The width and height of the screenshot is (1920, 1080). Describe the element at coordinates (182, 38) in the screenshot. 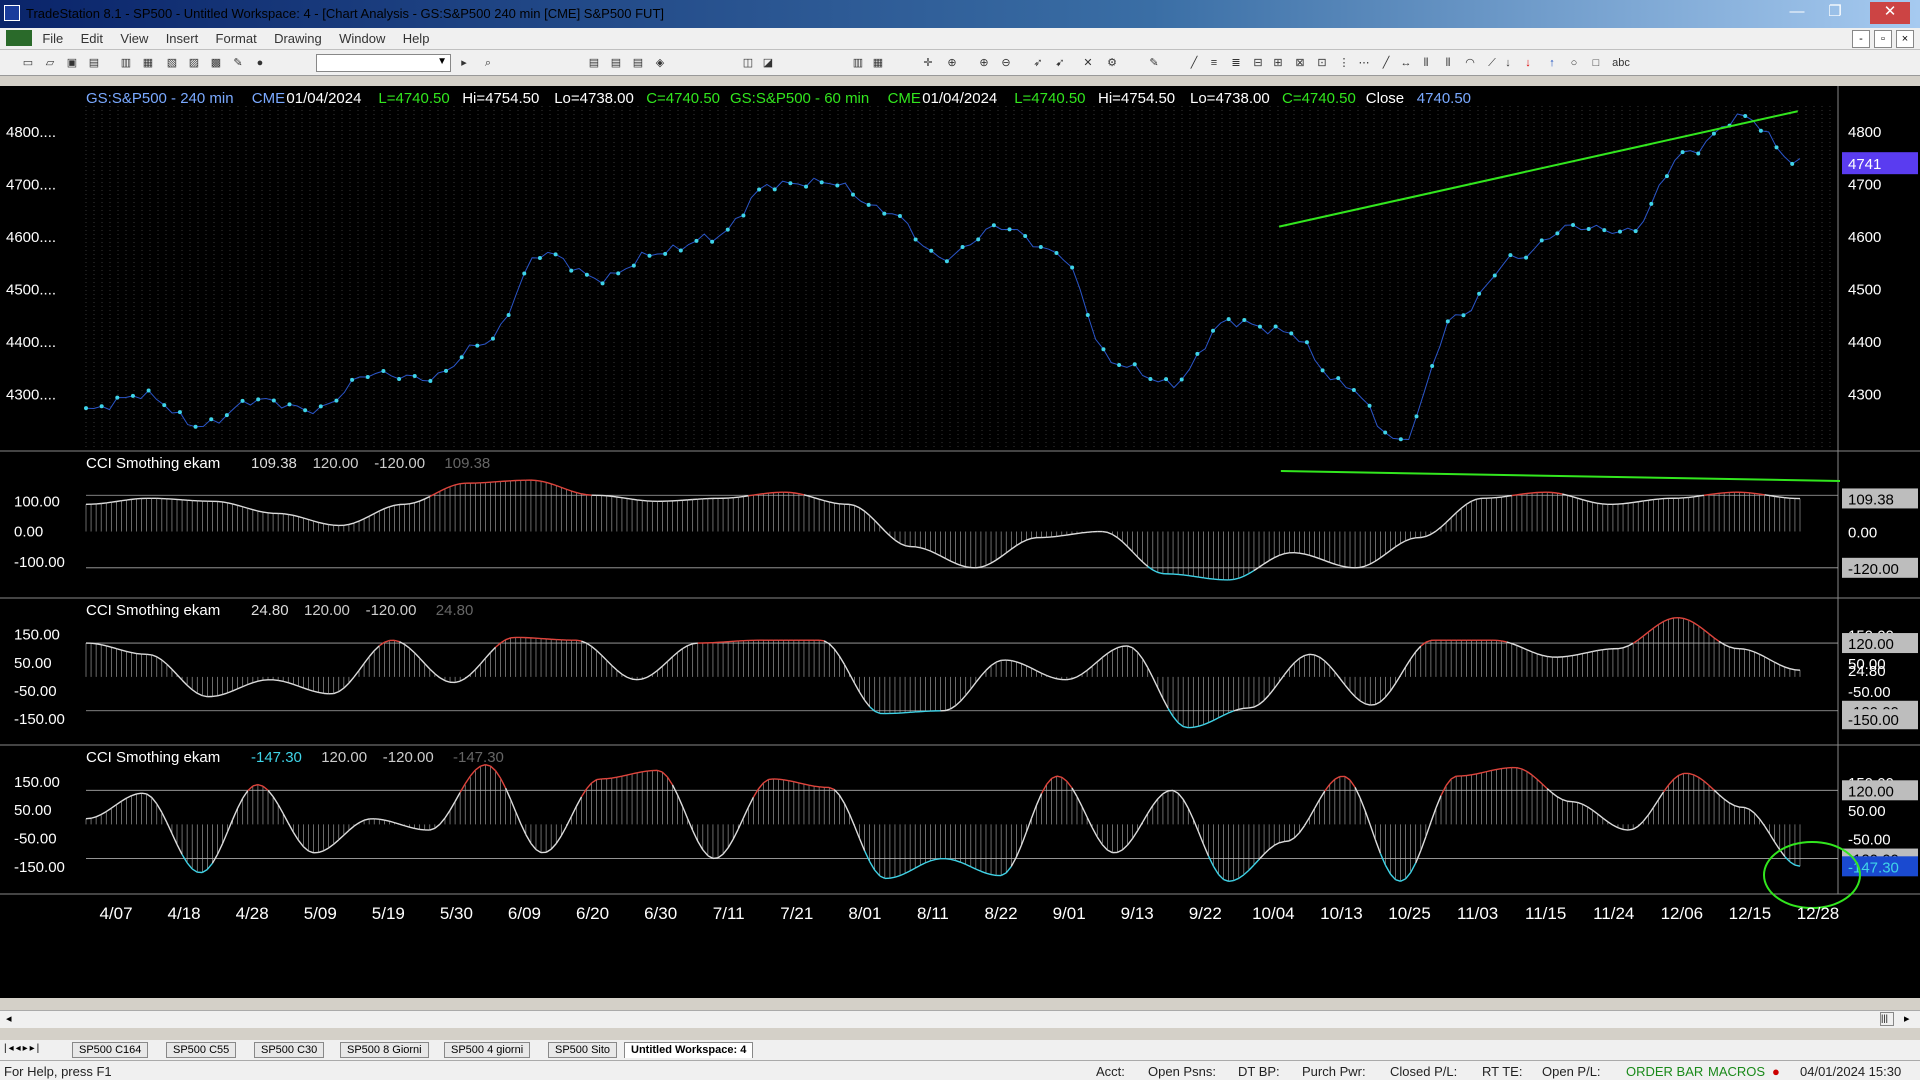

I see `menu-insert: Insert` at that location.